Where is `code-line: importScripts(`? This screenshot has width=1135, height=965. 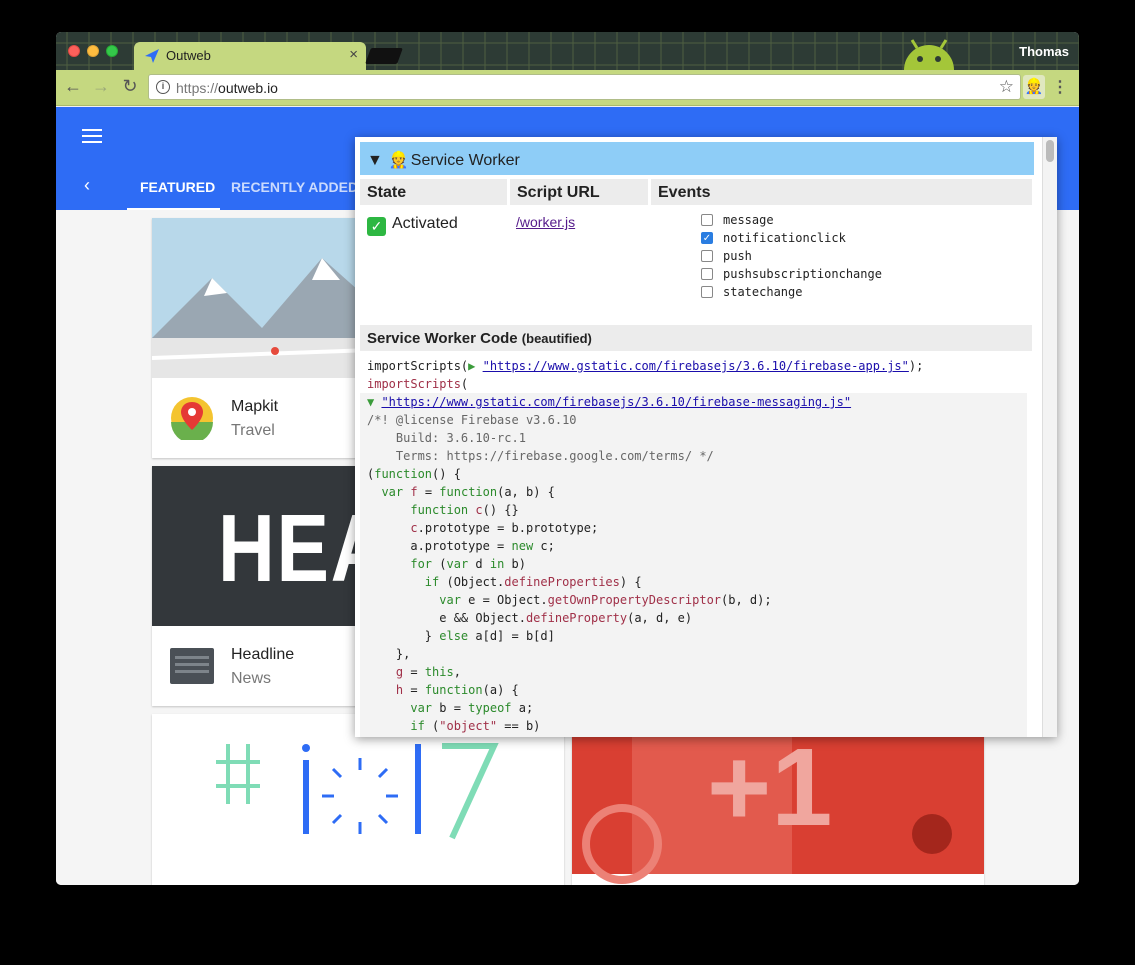 code-line: importScripts( is located at coordinates (418, 384).